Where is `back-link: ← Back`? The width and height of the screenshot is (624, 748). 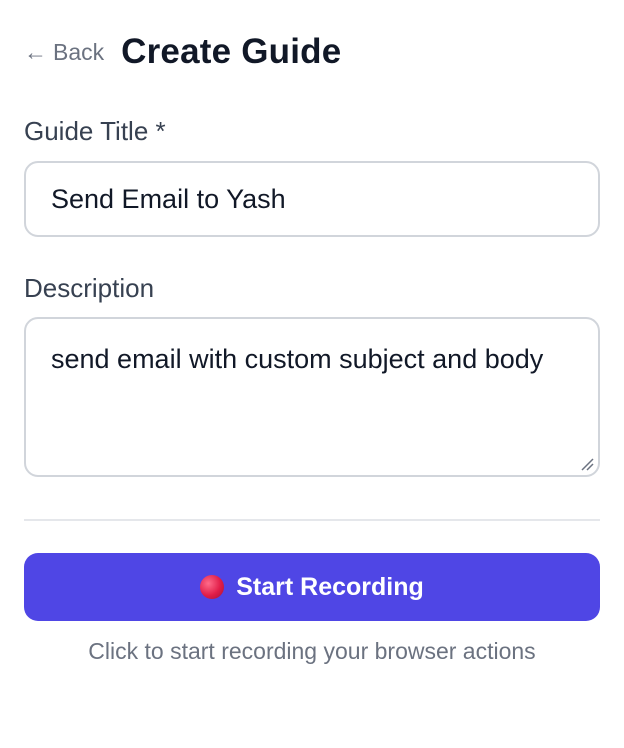
back-link: ← Back is located at coordinates (64, 52).